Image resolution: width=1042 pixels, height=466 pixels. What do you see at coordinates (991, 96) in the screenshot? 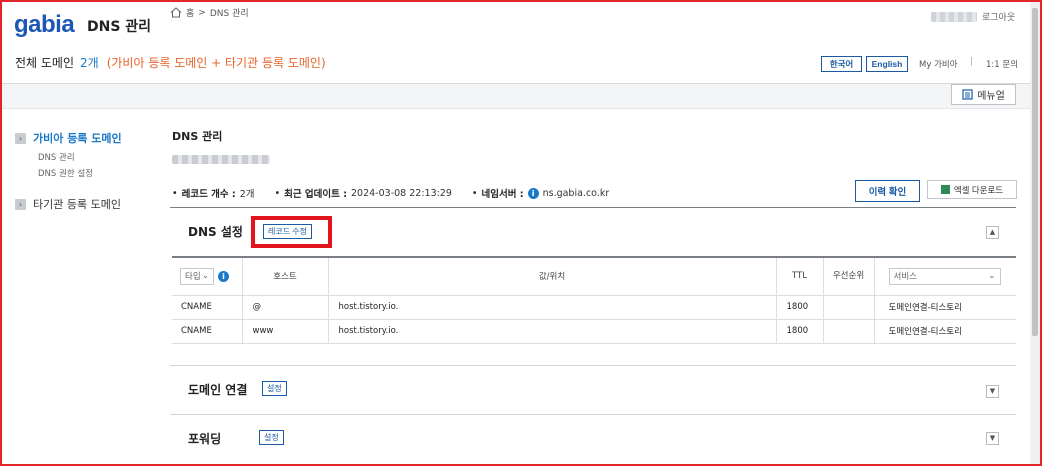
I see `manual-label: 메뉴얼` at bounding box center [991, 96].